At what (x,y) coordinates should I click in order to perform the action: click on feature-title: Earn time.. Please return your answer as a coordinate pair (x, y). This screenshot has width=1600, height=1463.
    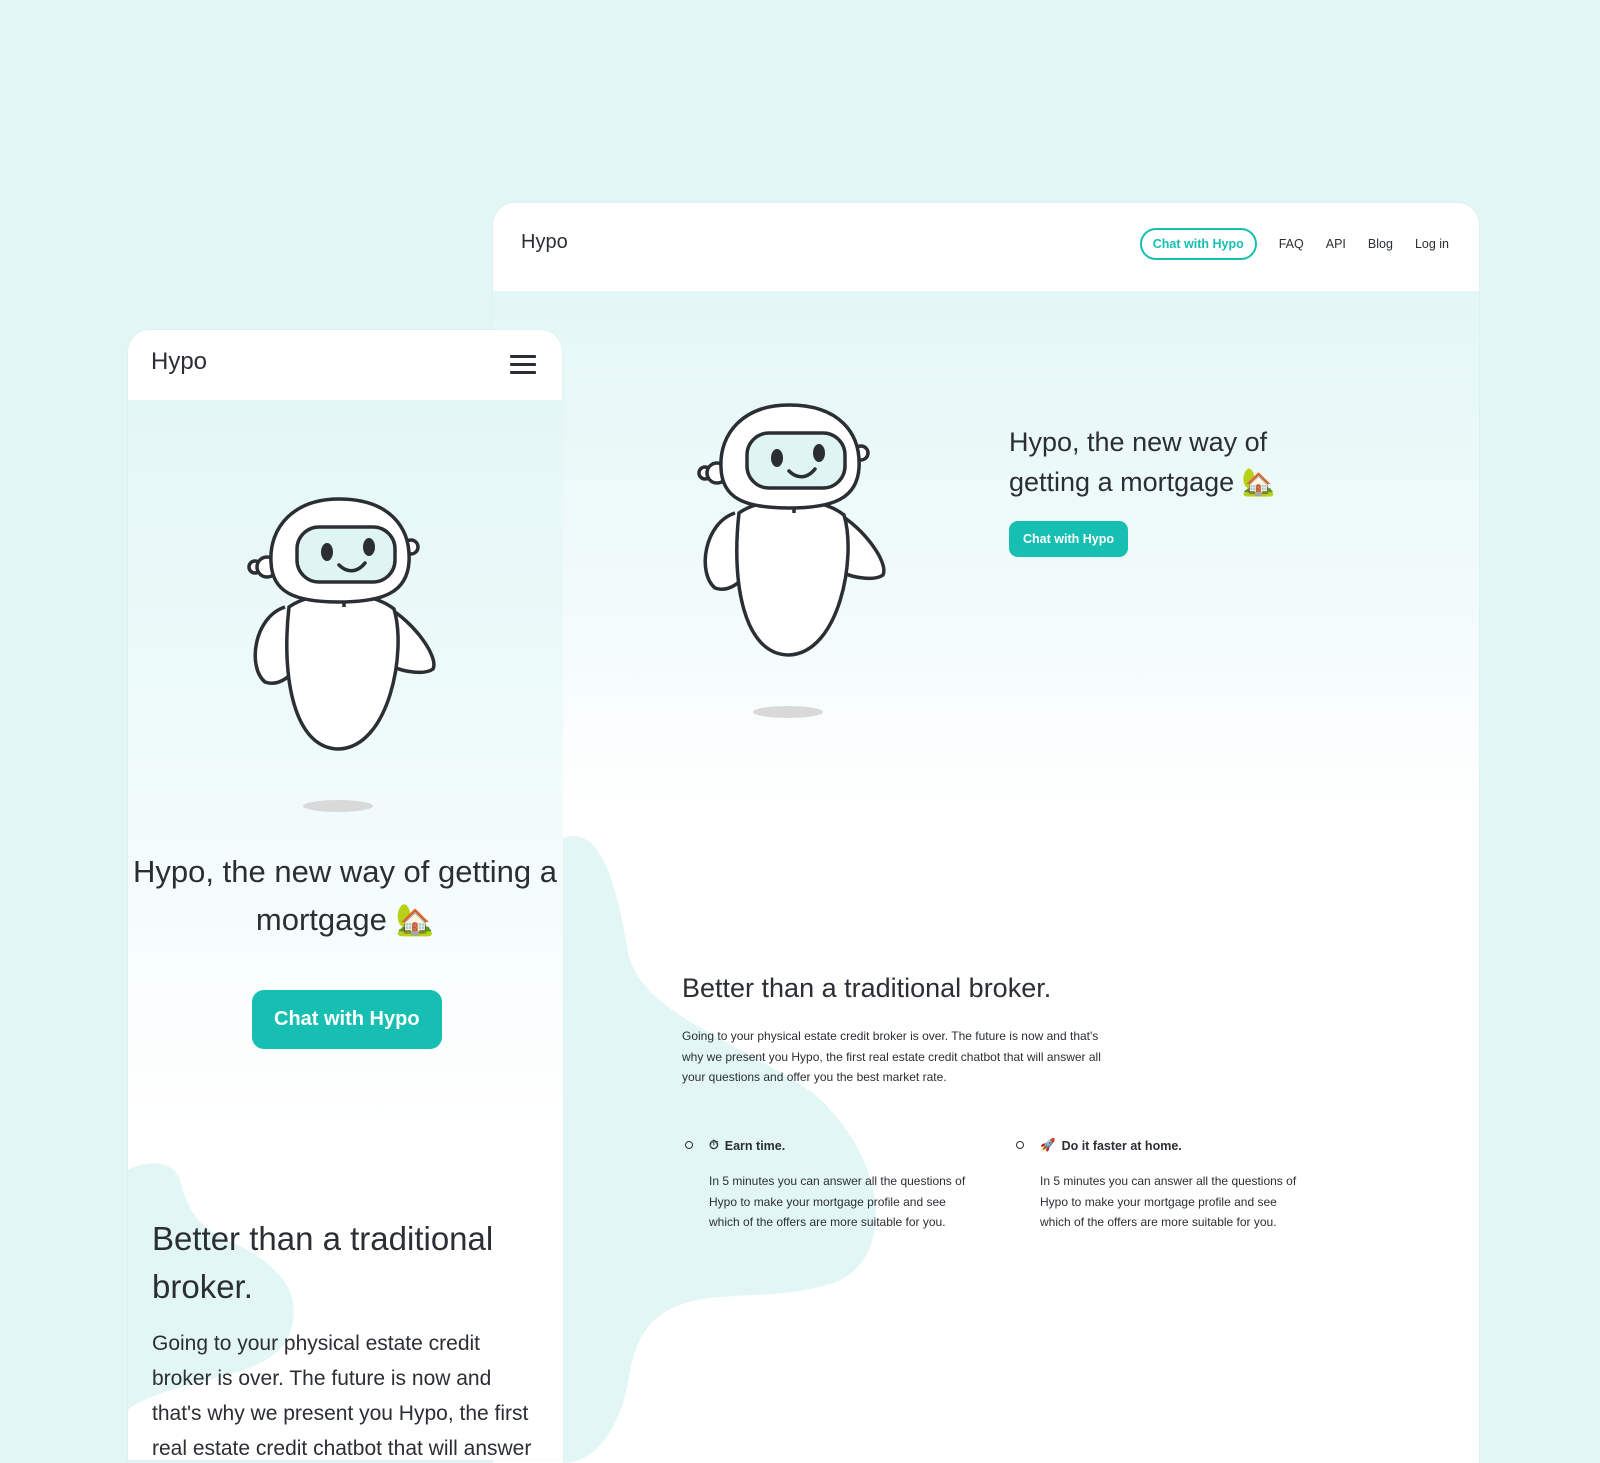
    Looking at the image, I should click on (755, 1145).